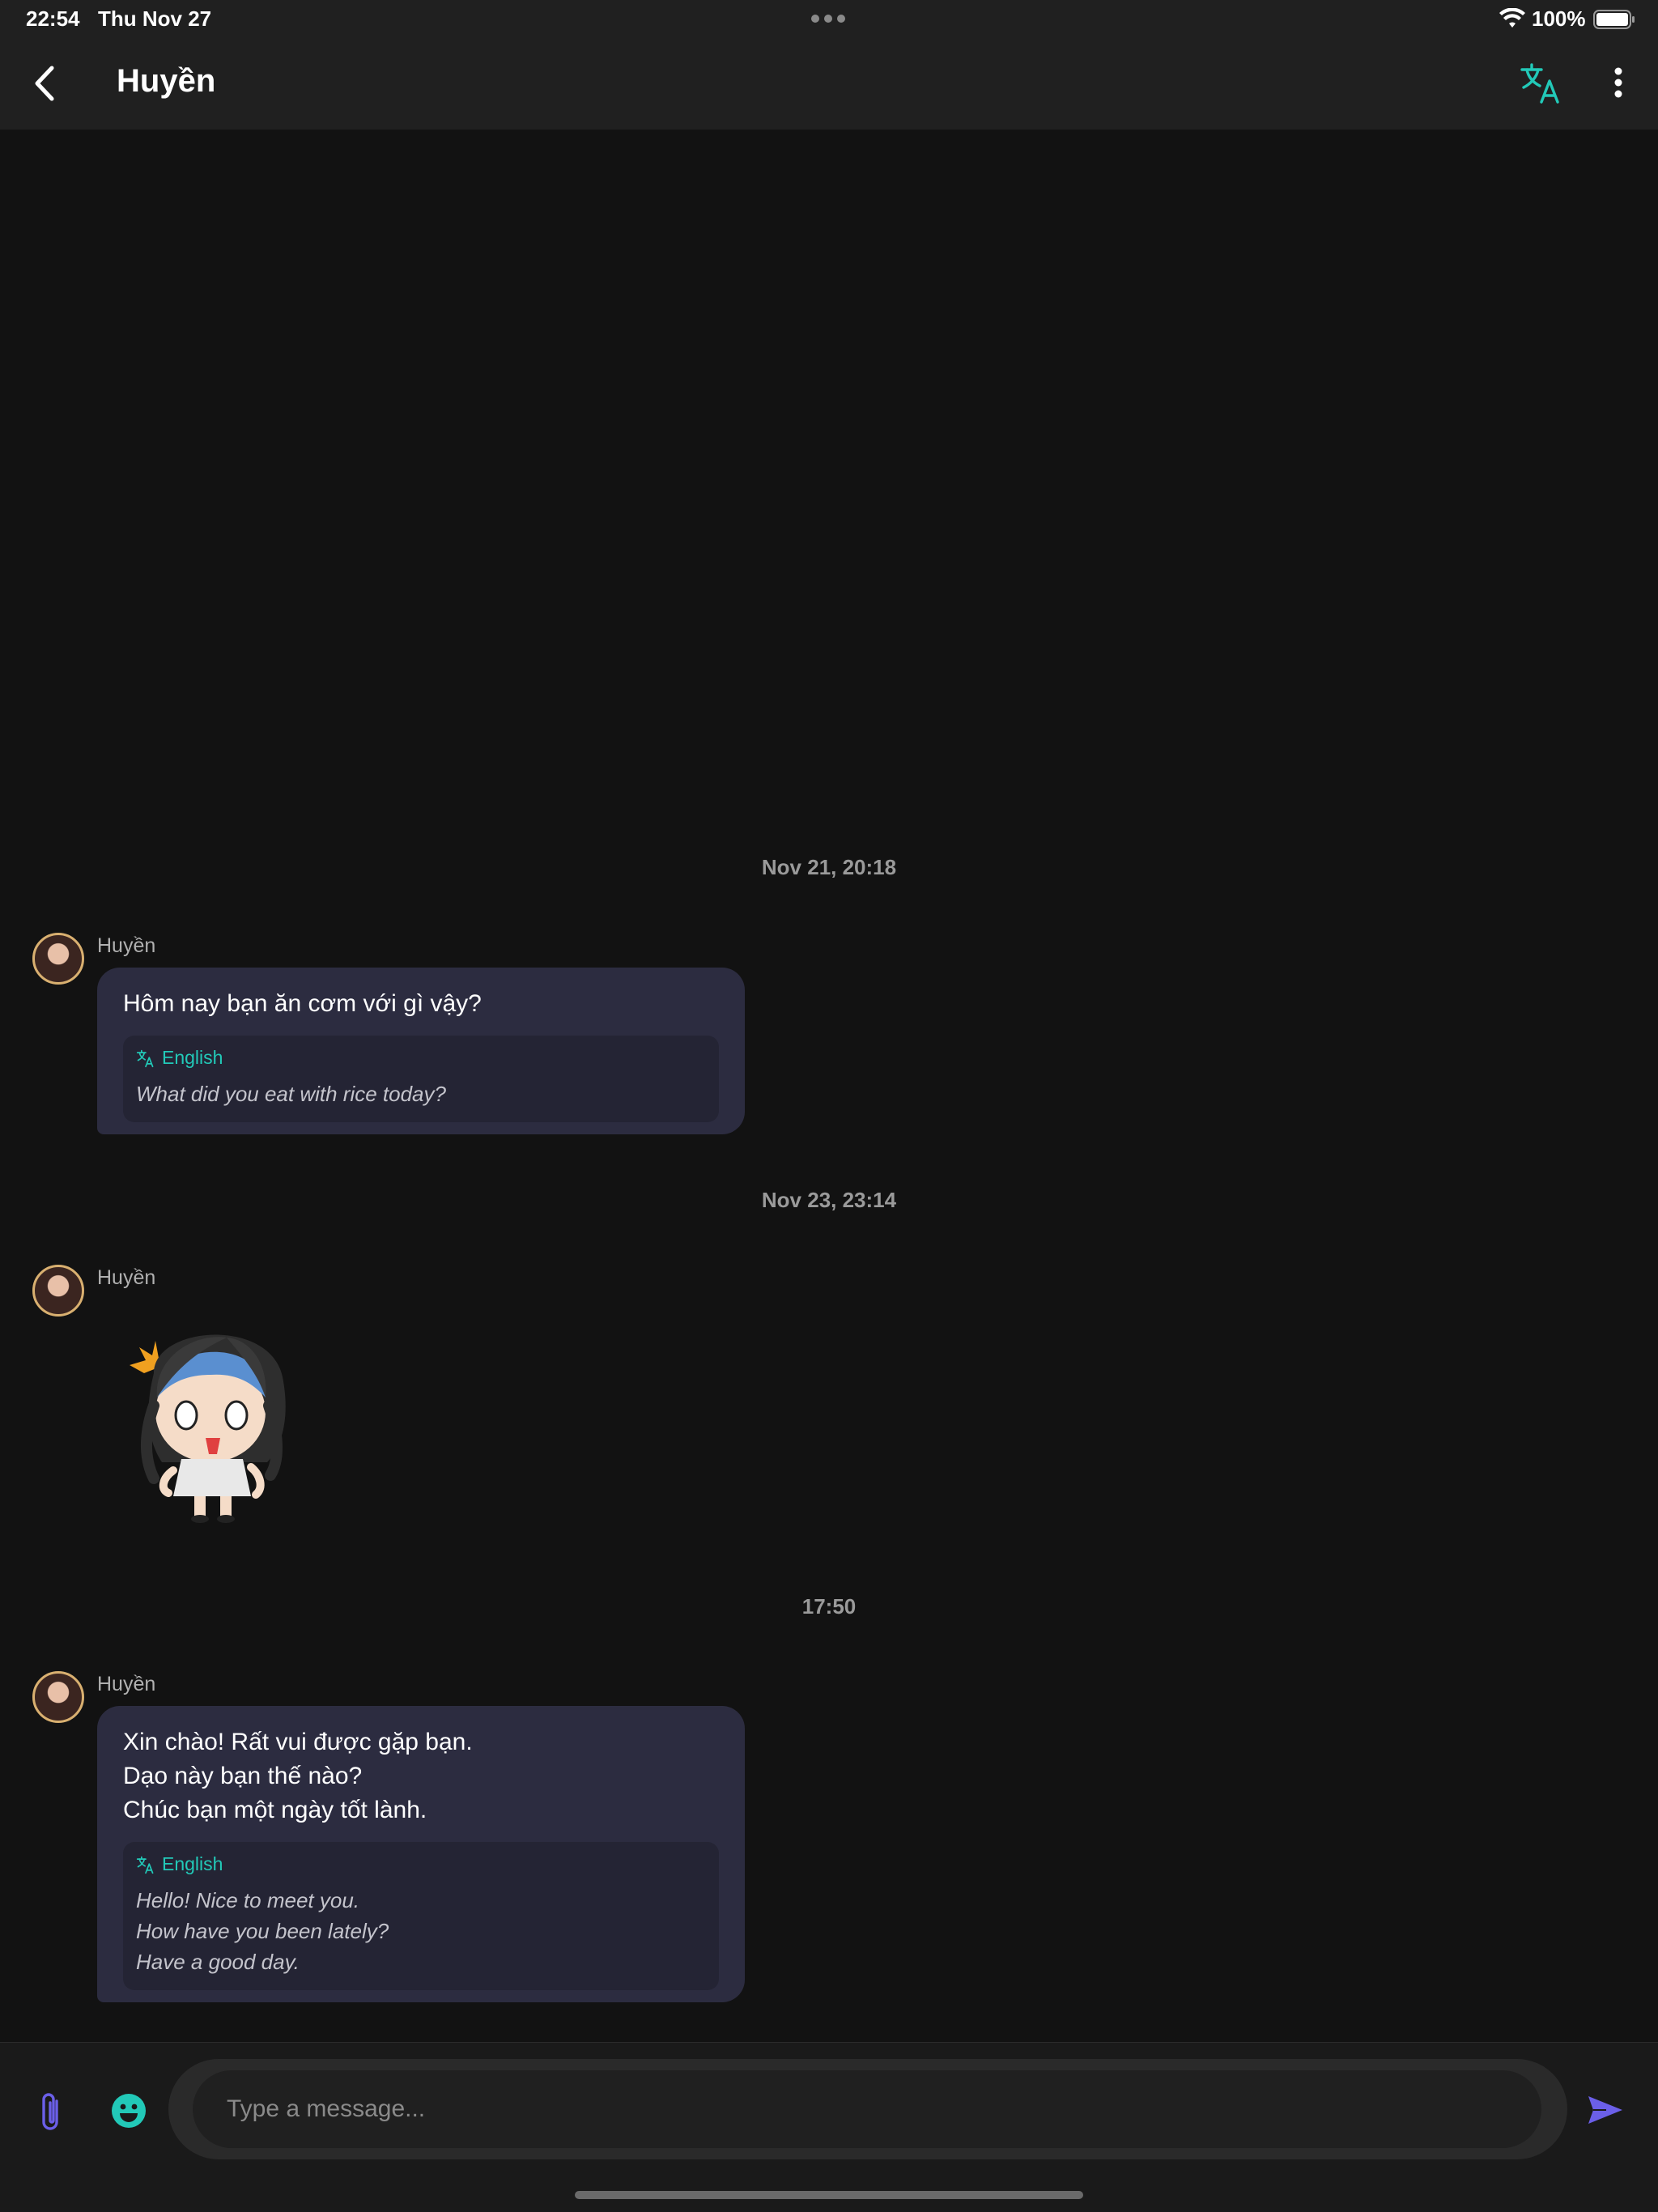 The width and height of the screenshot is (1658, 2212). I want to click on message-input, so click(867, 2109).